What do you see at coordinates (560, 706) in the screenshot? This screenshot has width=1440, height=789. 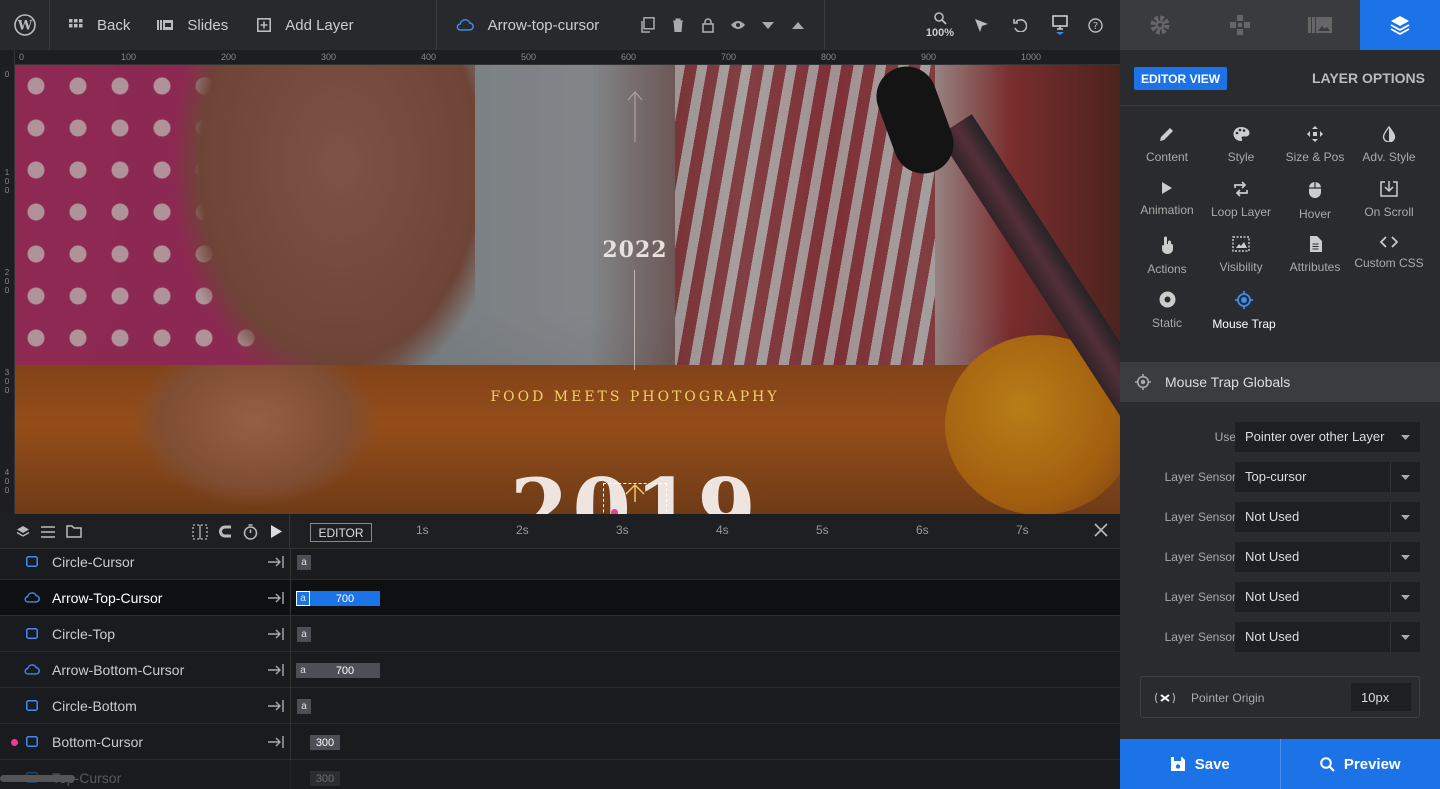 I see `layer-row: Circle-Bottom a` at bounding box center [560, 706].